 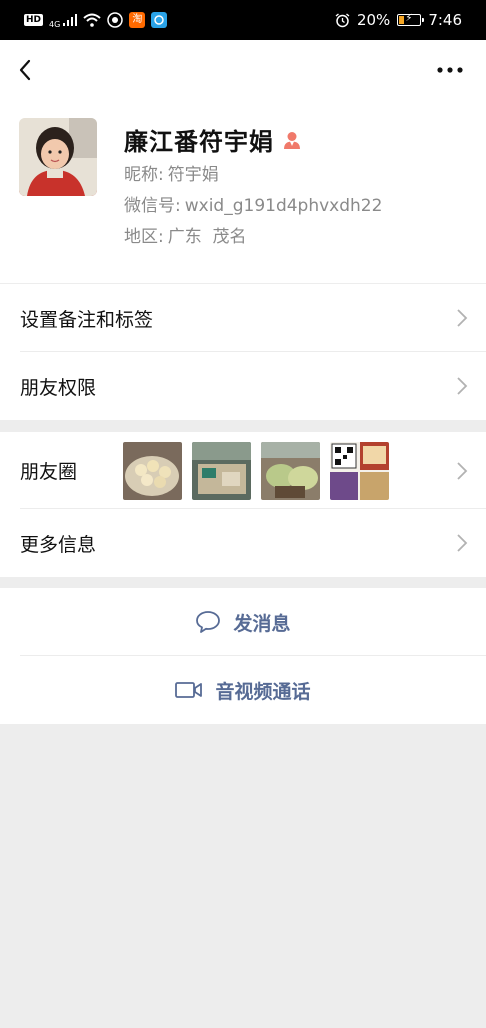 What do you see at coordinates (243, 70) in the screenshot?
I see `nav-bar` at bounding box center [243, 70].